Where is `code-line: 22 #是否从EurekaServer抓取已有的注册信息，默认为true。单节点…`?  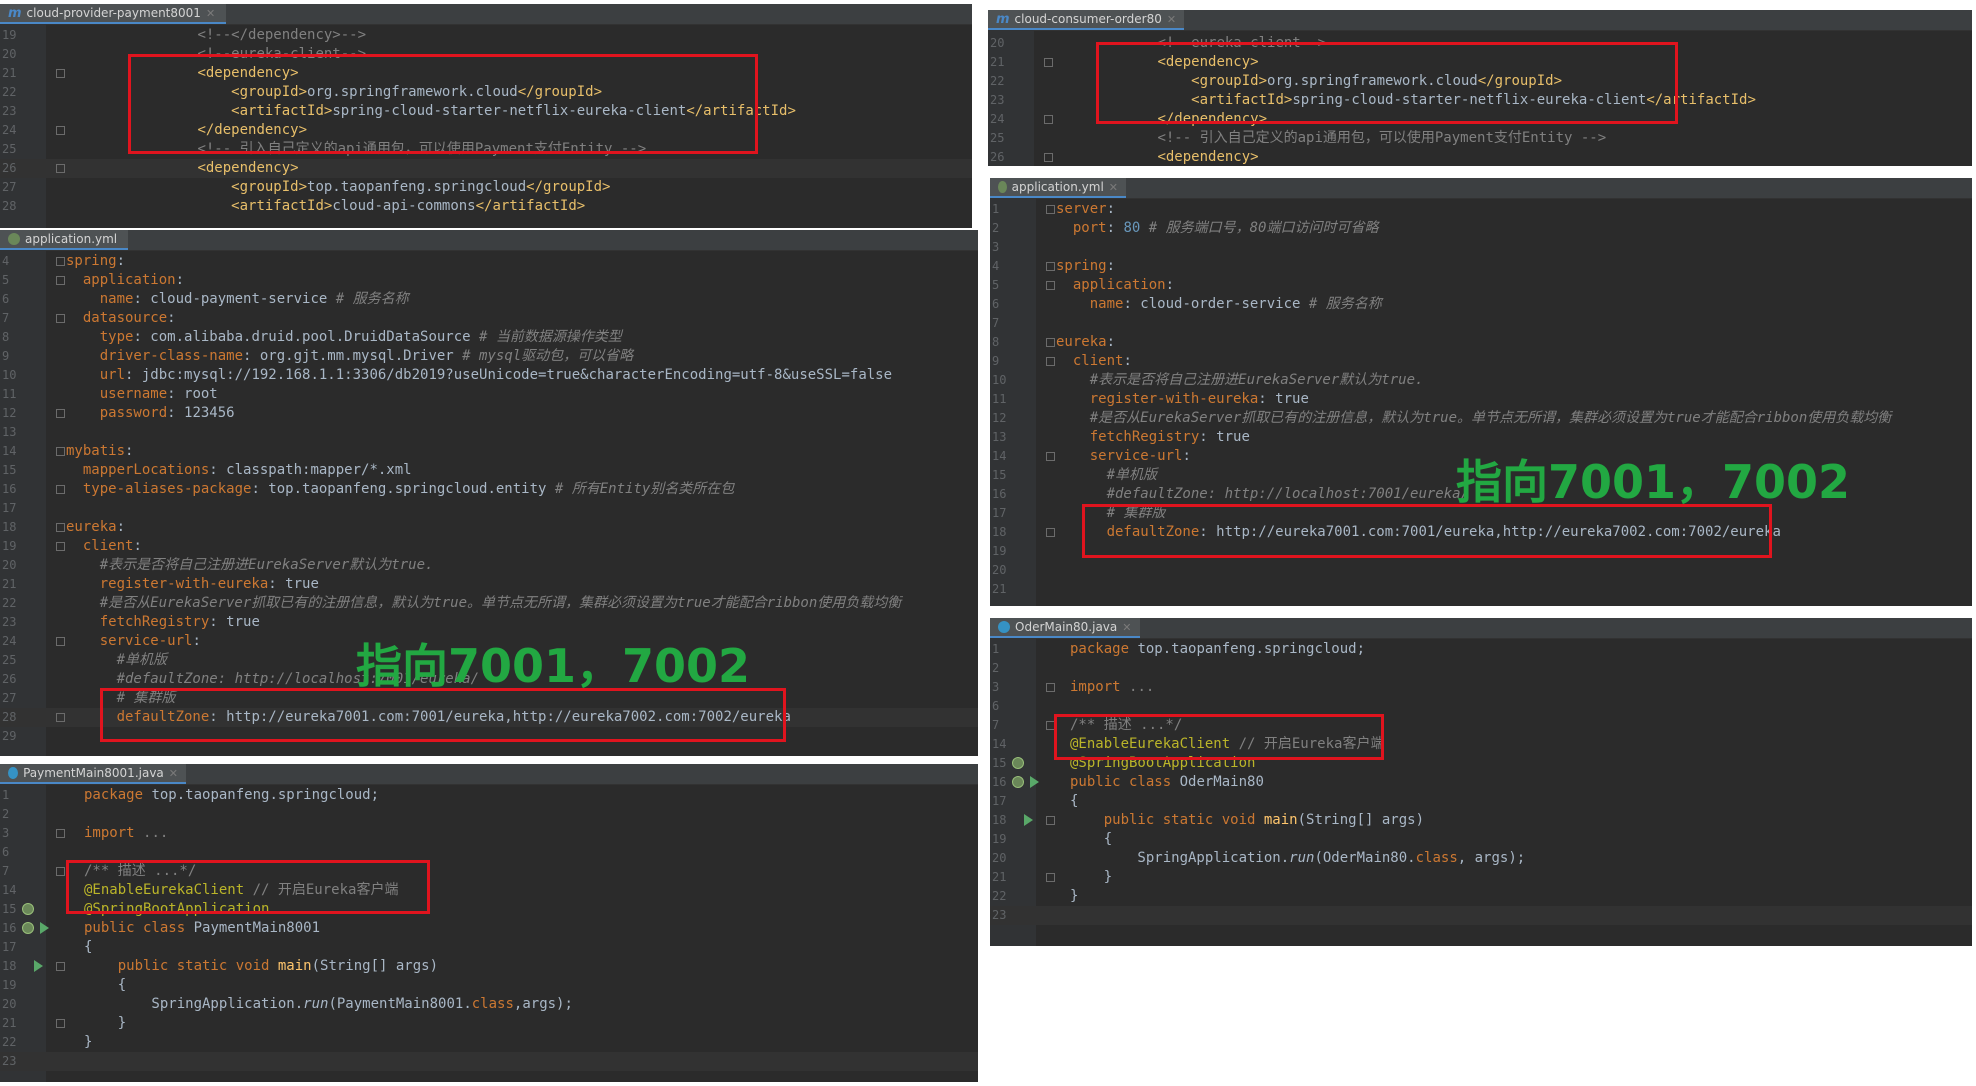 code-line: 22 #是否从EurekaServer抓取已有的注册信息，默认为true。单节点… is located at coordinates (489, 603).